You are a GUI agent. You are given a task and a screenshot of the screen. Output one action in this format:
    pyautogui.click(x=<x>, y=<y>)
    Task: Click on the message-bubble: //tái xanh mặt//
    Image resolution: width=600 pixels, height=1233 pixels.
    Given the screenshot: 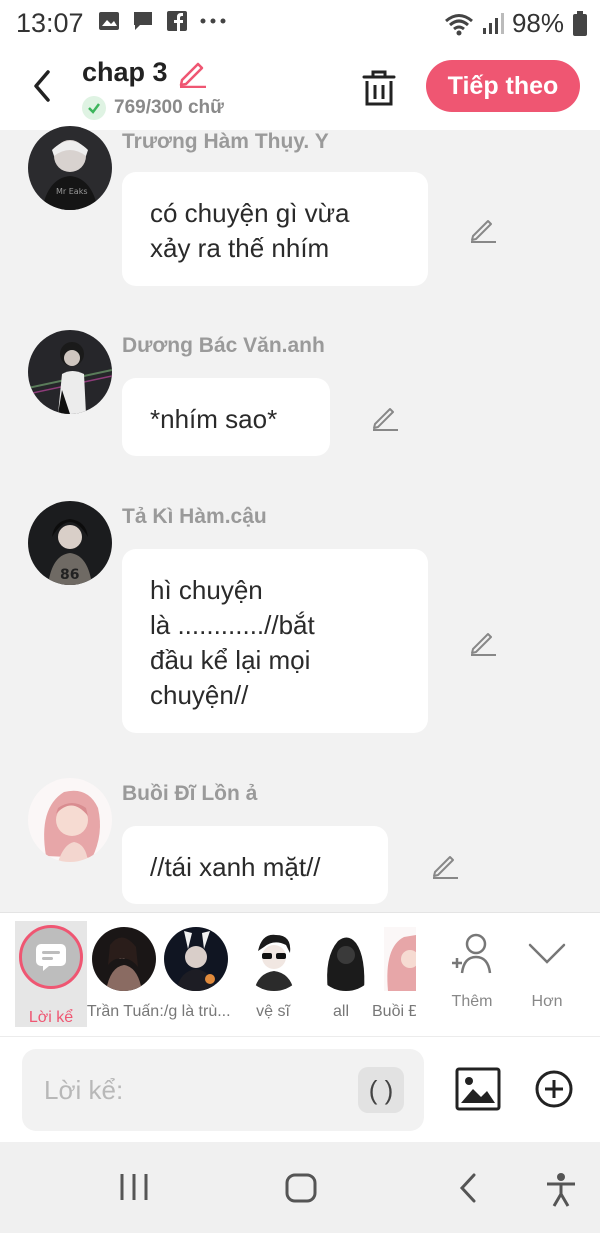 What is the action you would take?
    pyautogui.click(x=255, y=865)
    